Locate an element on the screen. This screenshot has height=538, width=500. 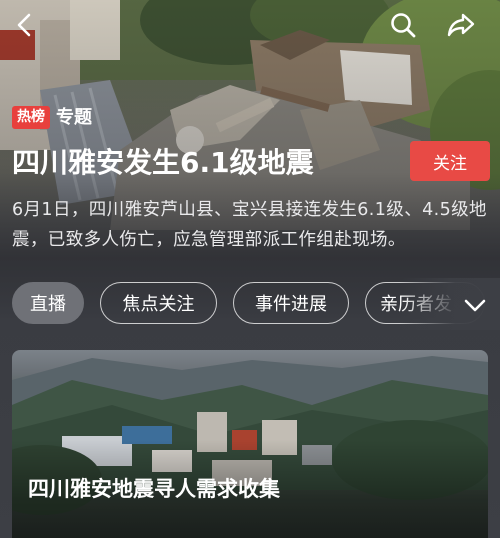
top-bar is located at coordinates (250, 26).